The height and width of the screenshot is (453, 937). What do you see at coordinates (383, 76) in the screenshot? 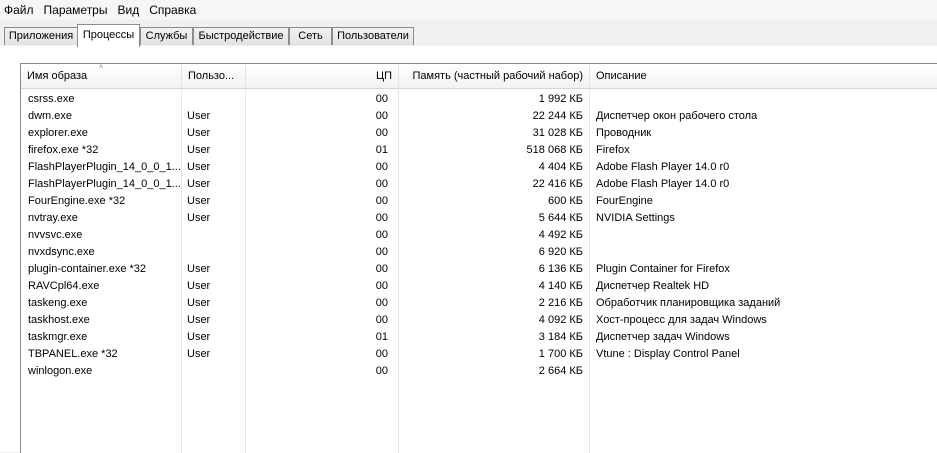
I see `column-cpu-label: ЦП` at bounding box center [383, 76].